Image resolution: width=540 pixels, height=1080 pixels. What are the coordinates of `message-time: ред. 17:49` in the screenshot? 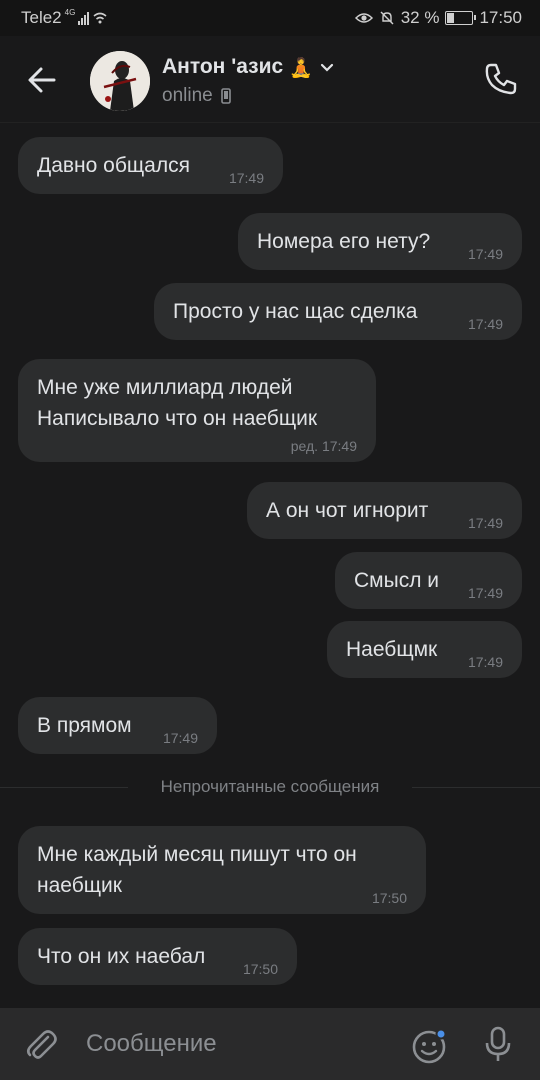 It's located at (323, 446).